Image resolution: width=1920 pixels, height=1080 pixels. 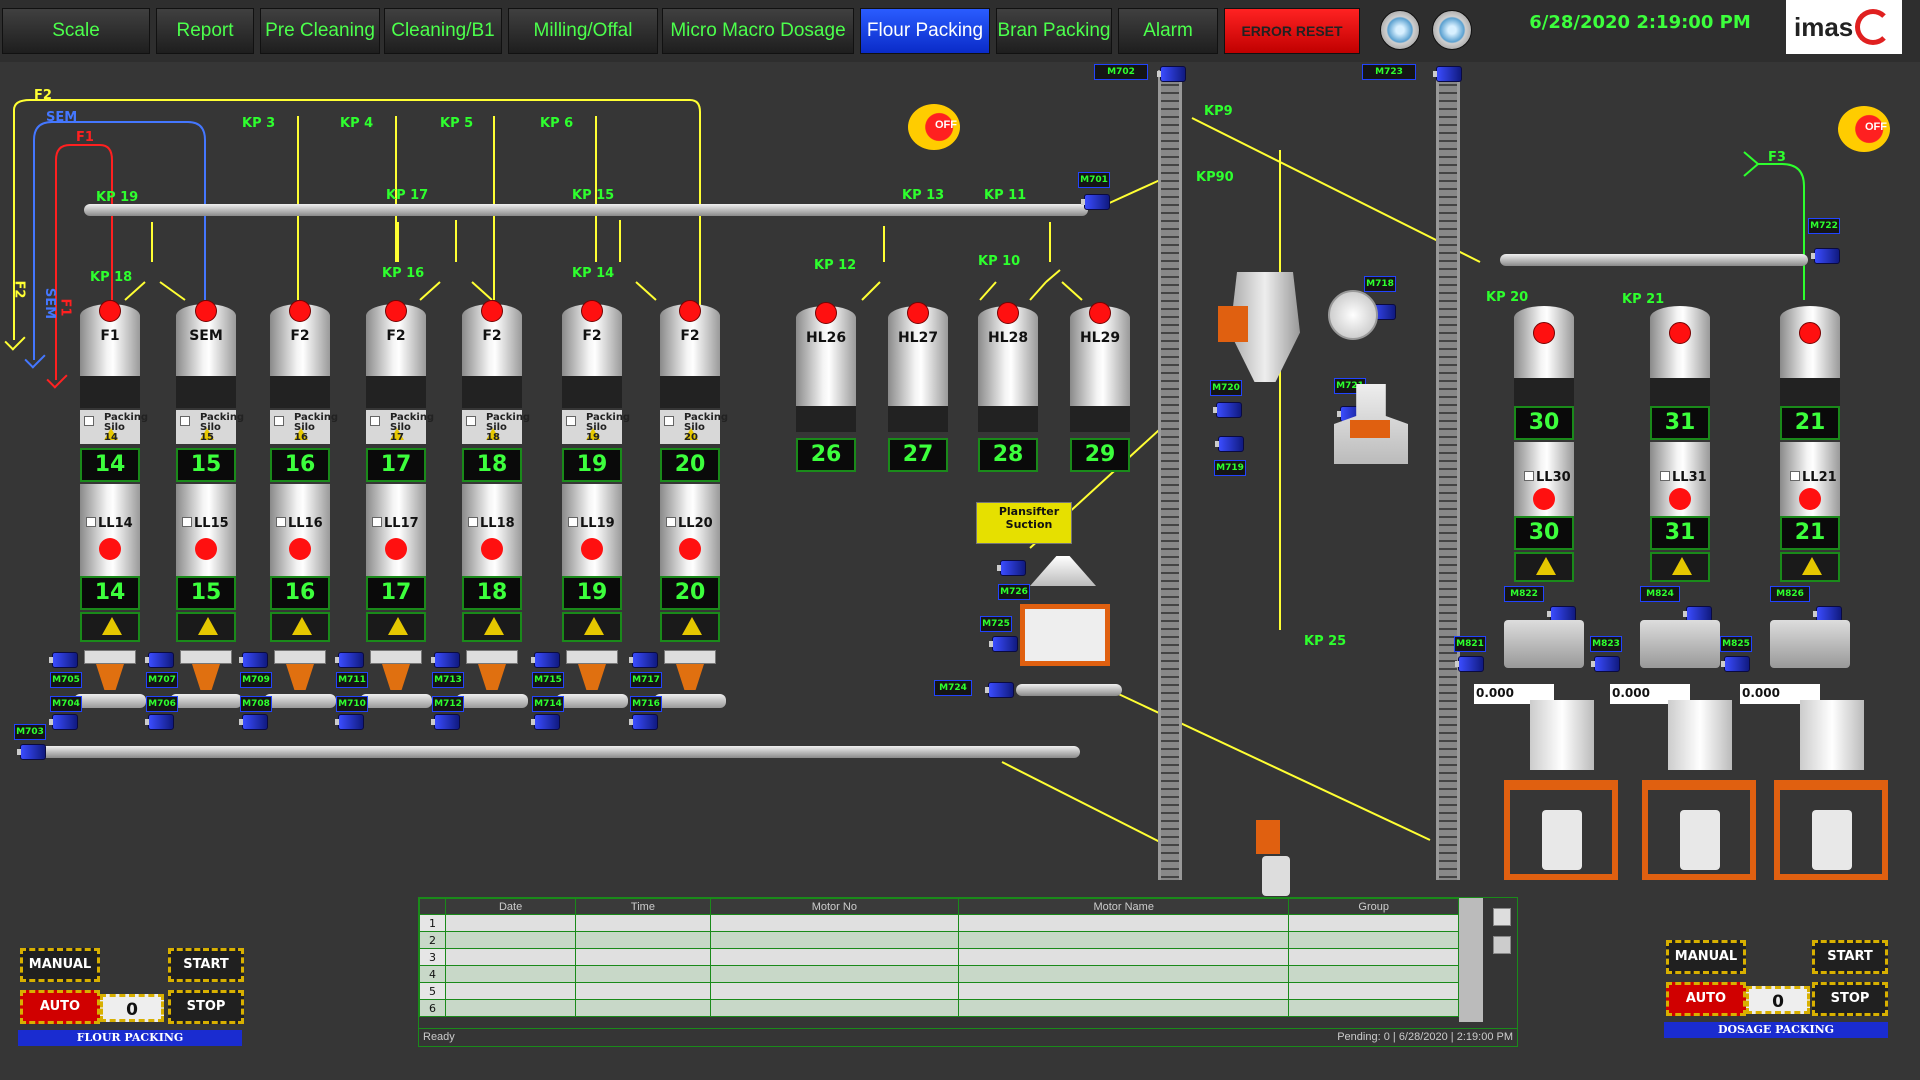 I want to click on packing-silo-toggle: Packing Silo 14, so click(x=114, y=427).